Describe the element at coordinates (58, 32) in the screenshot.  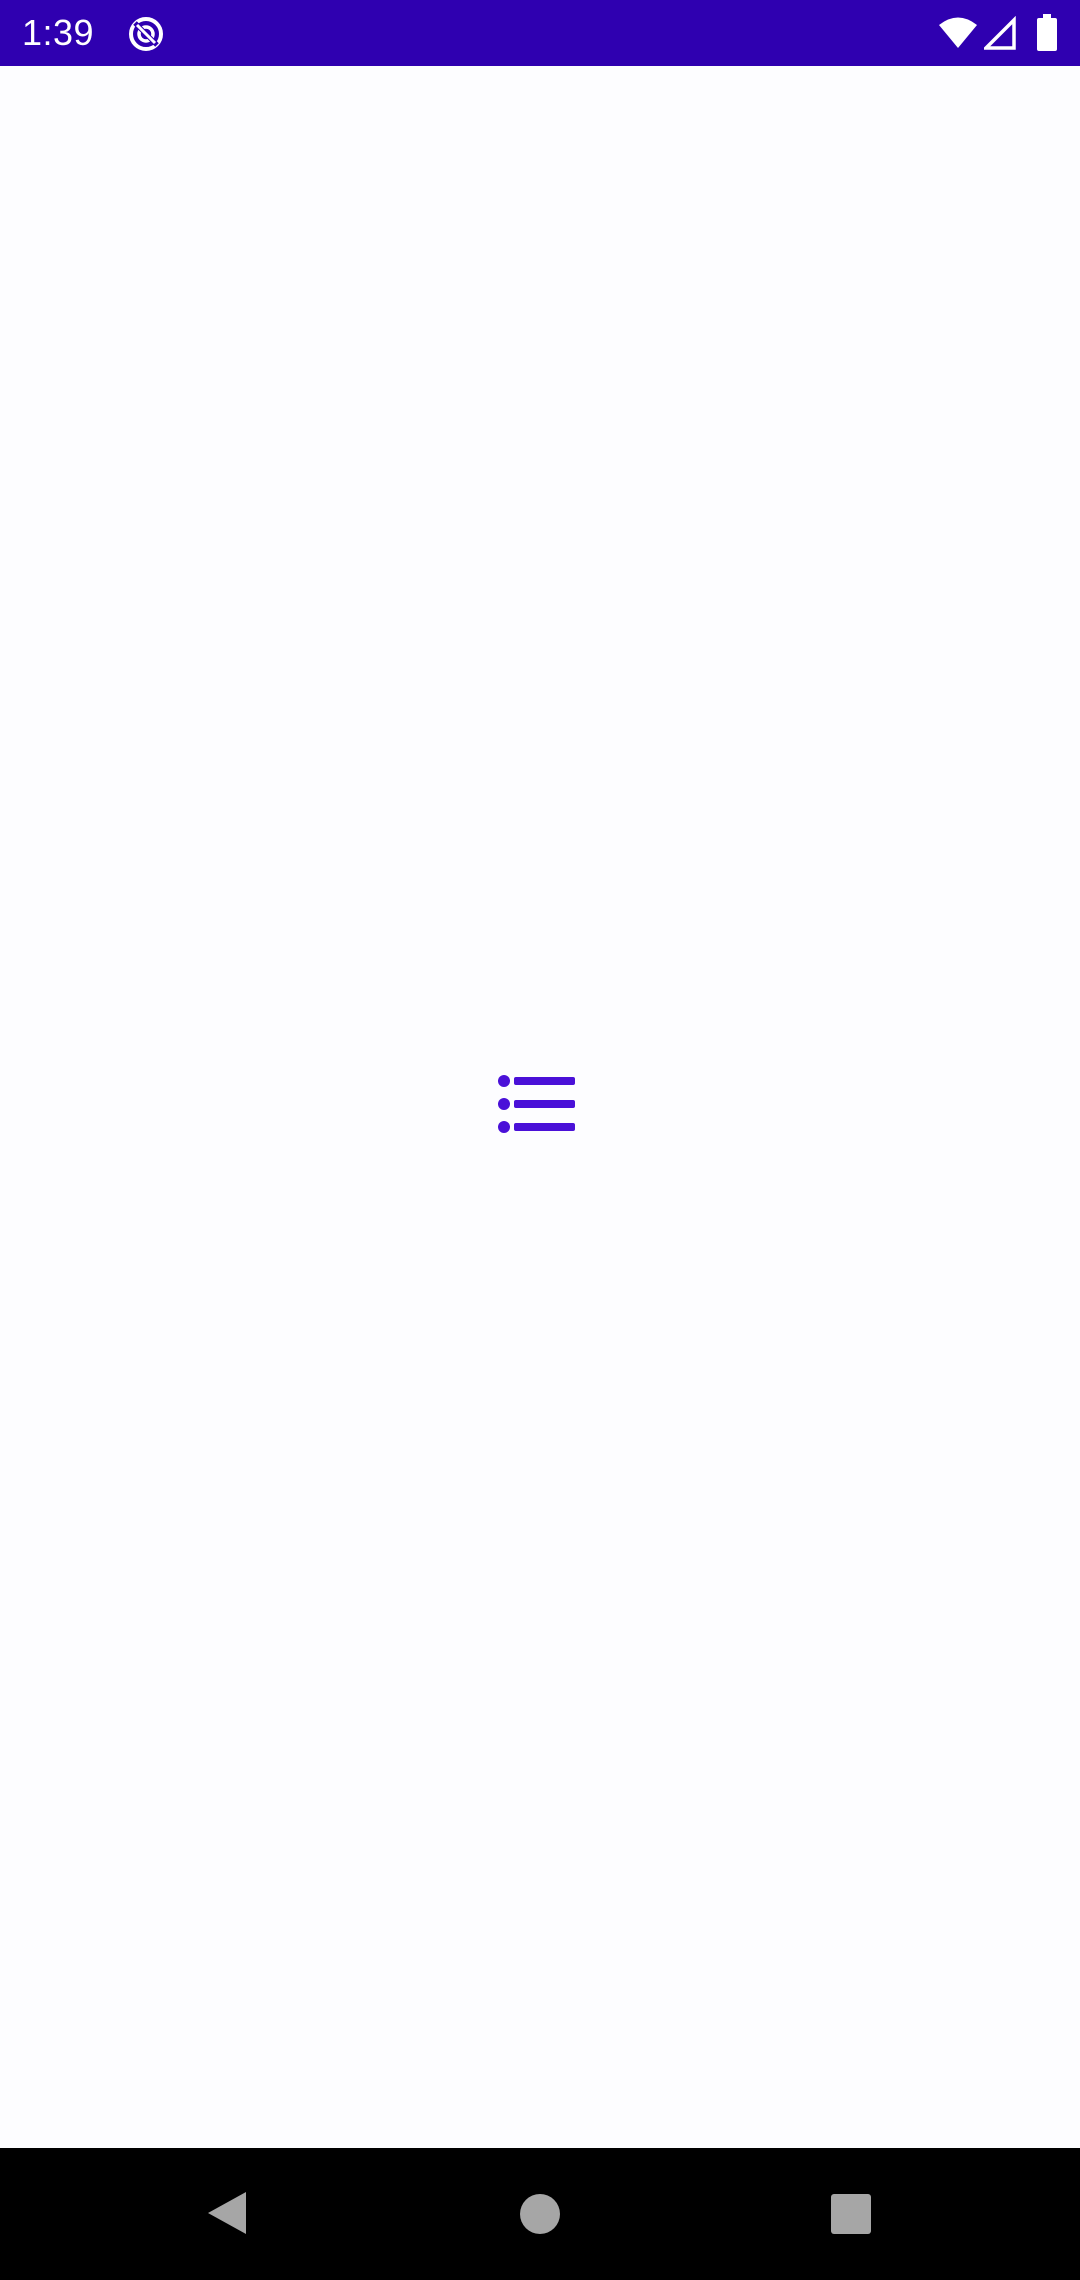
I see `status-time: 1:39` at that location.